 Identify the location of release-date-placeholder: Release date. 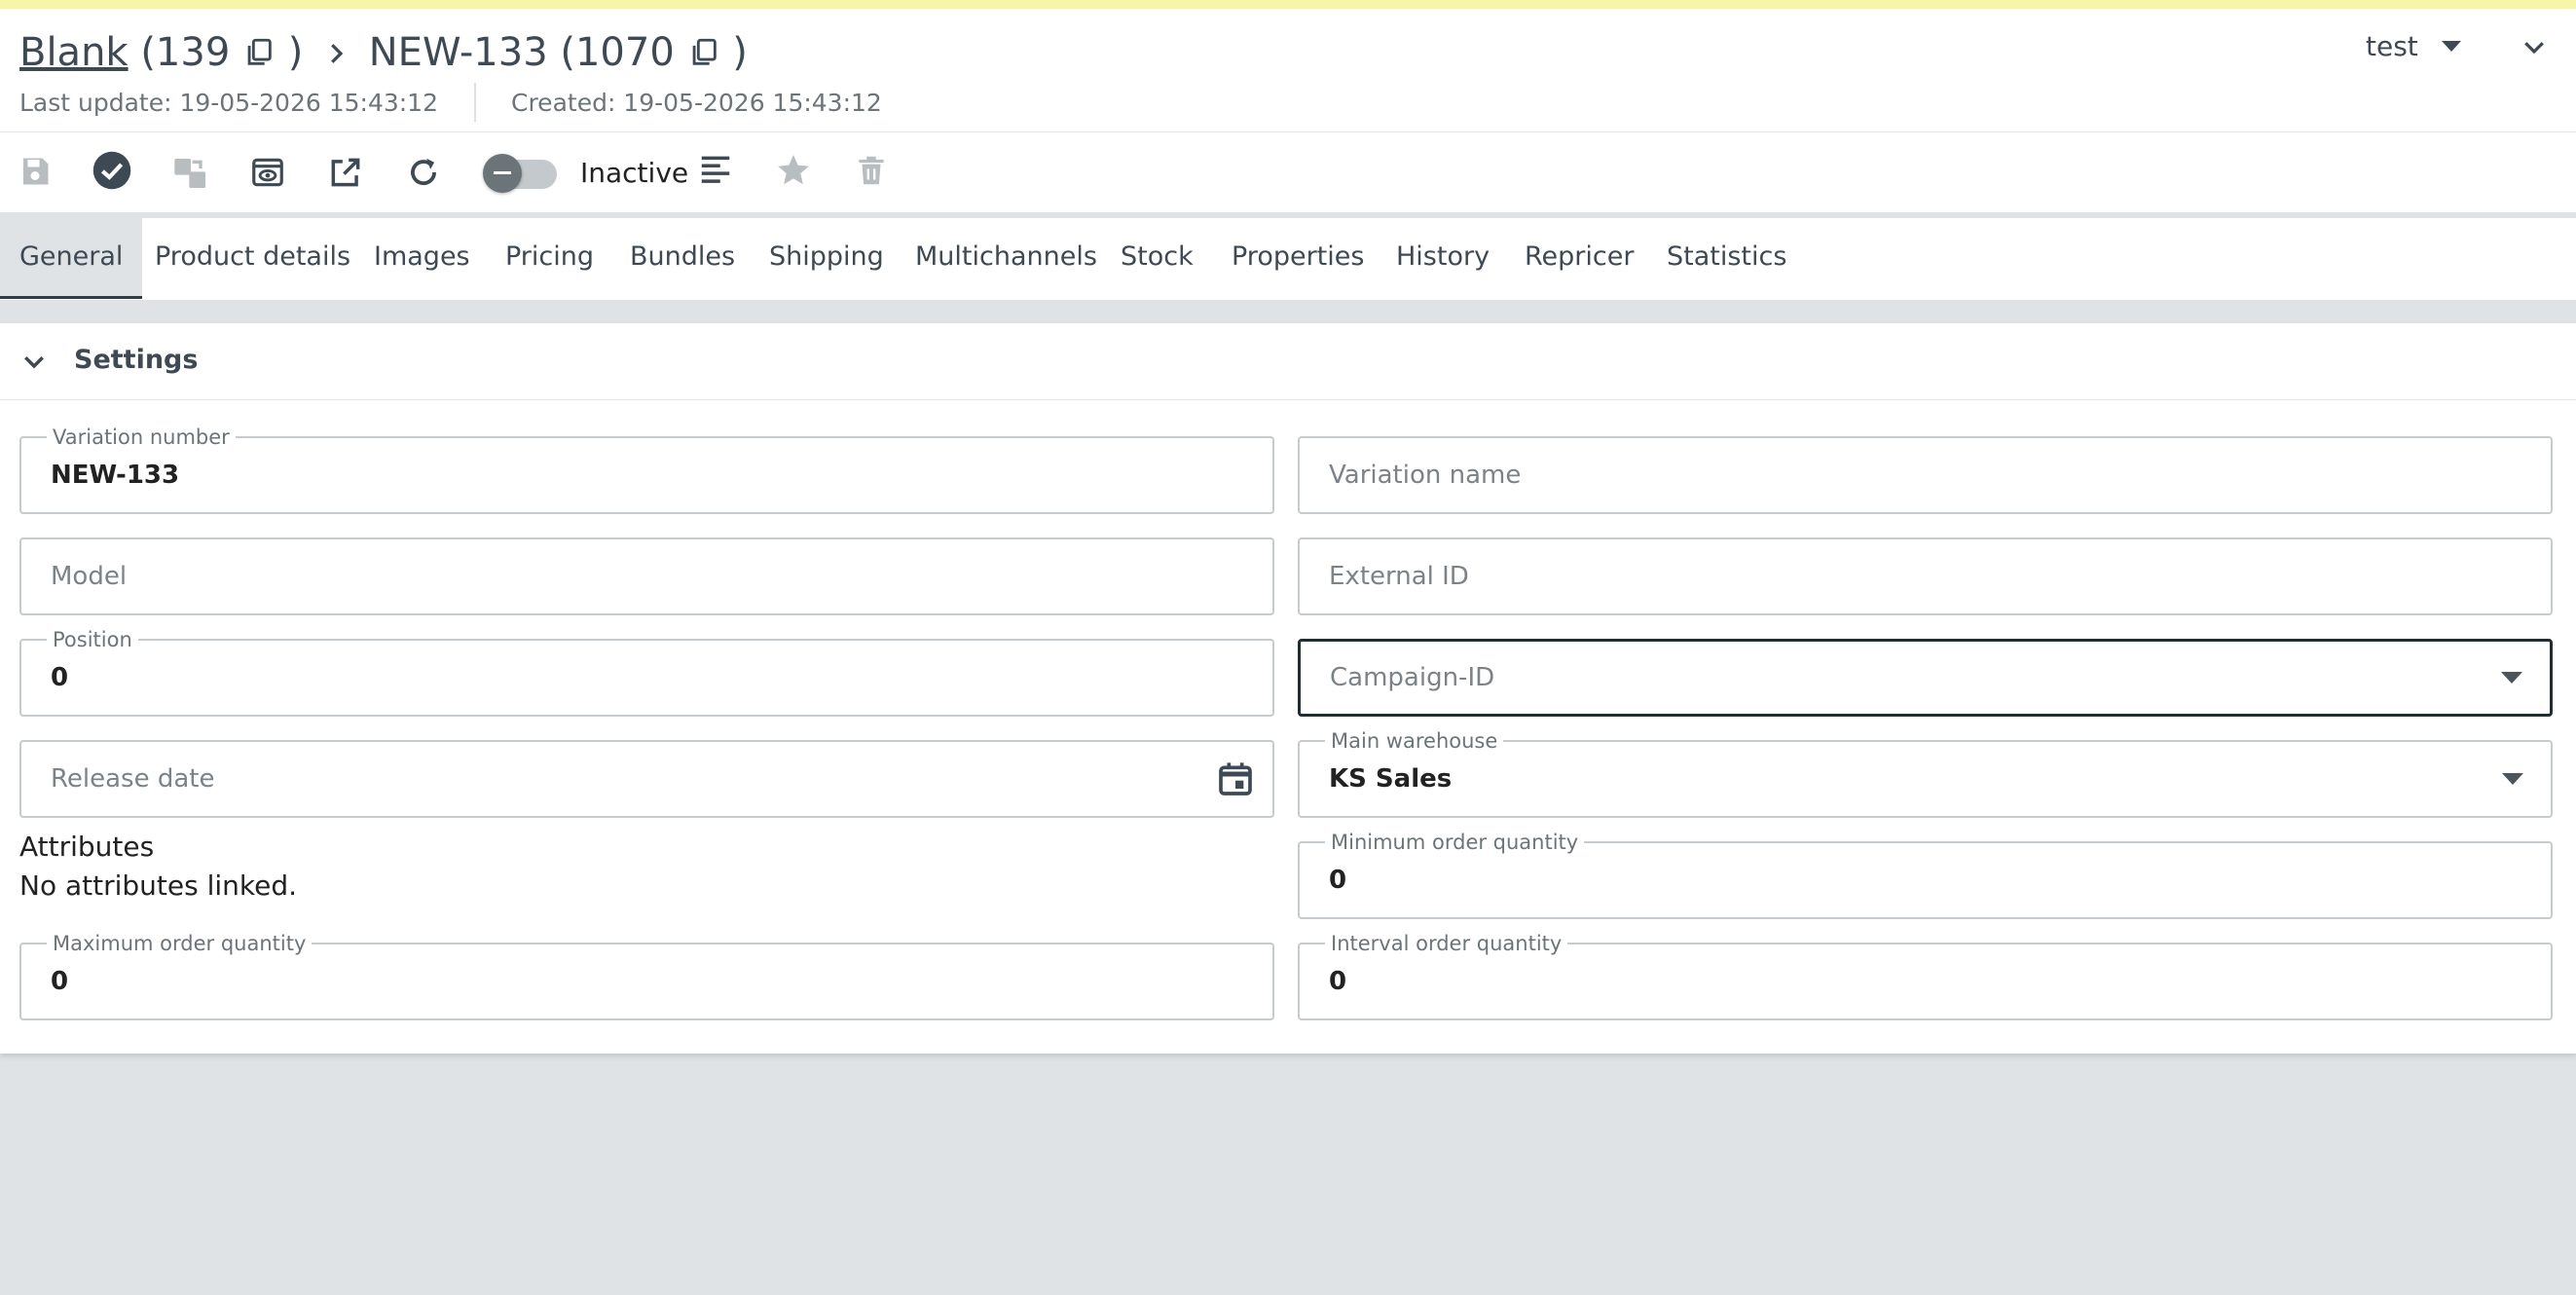
(133, 779).